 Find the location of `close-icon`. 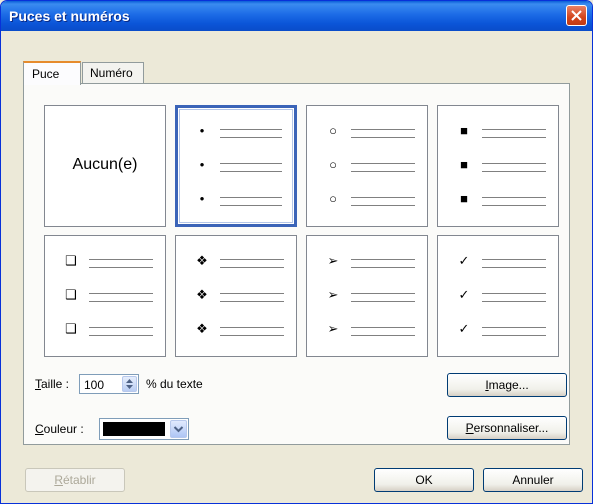

close-icon is located at coordinates (576, 15).